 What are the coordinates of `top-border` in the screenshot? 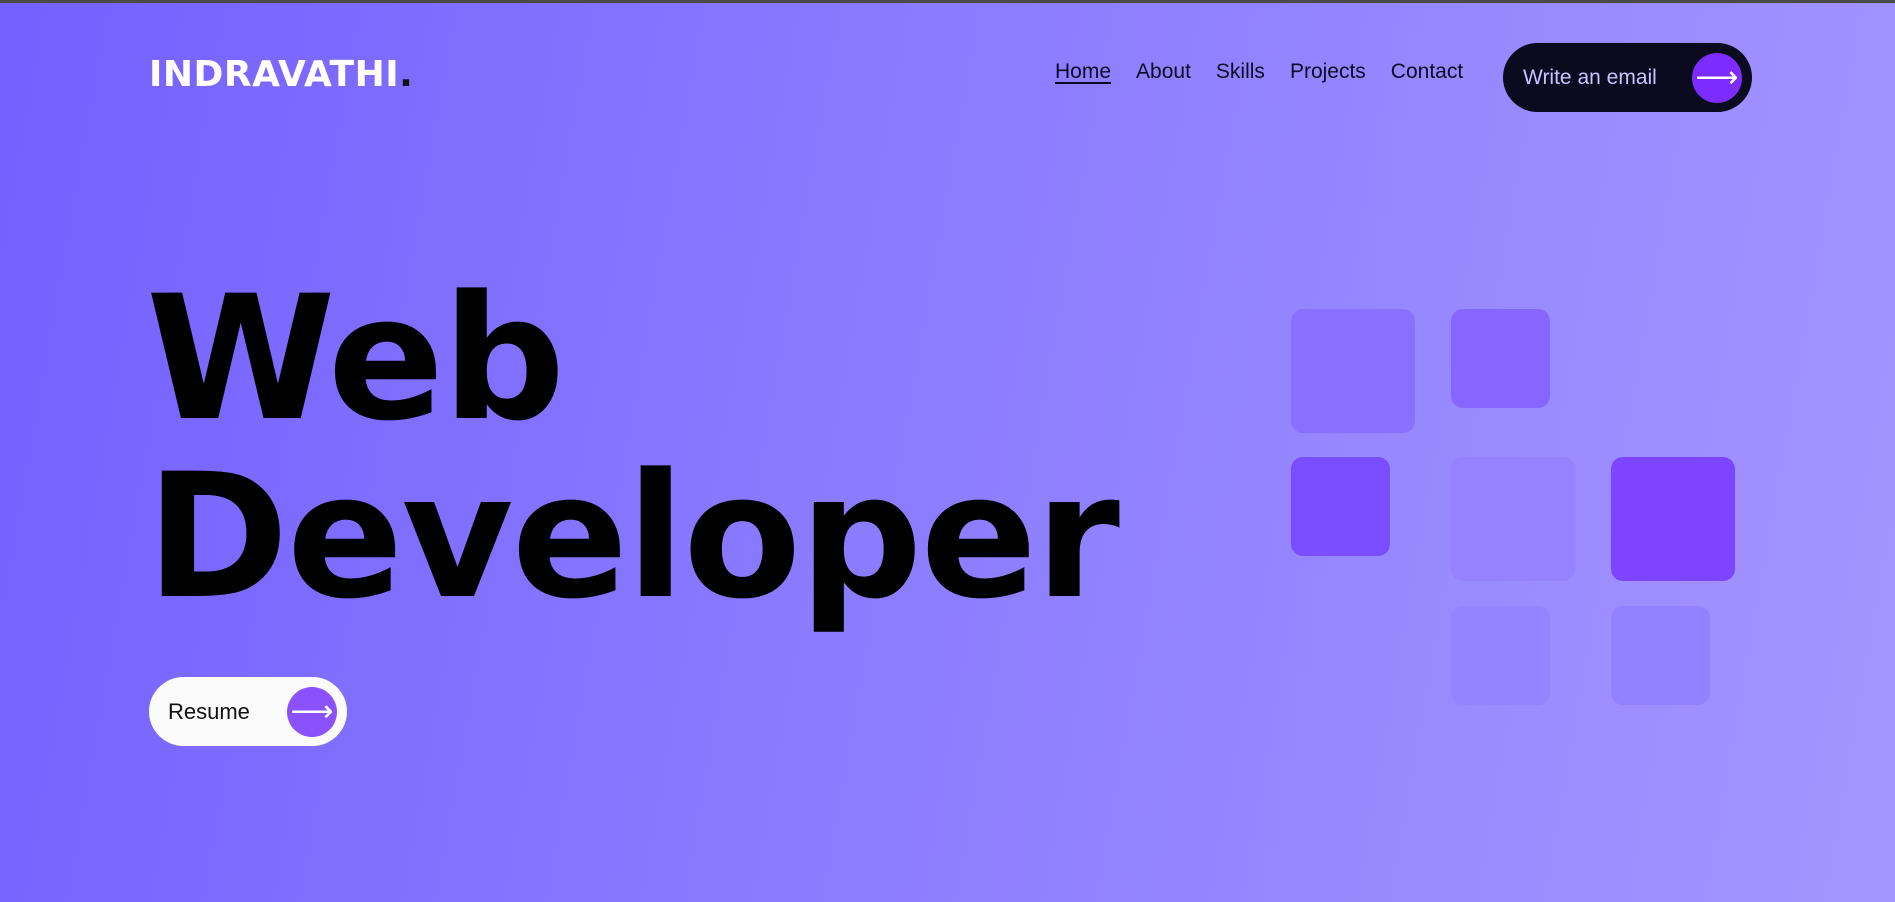 It's located at (947, 1).